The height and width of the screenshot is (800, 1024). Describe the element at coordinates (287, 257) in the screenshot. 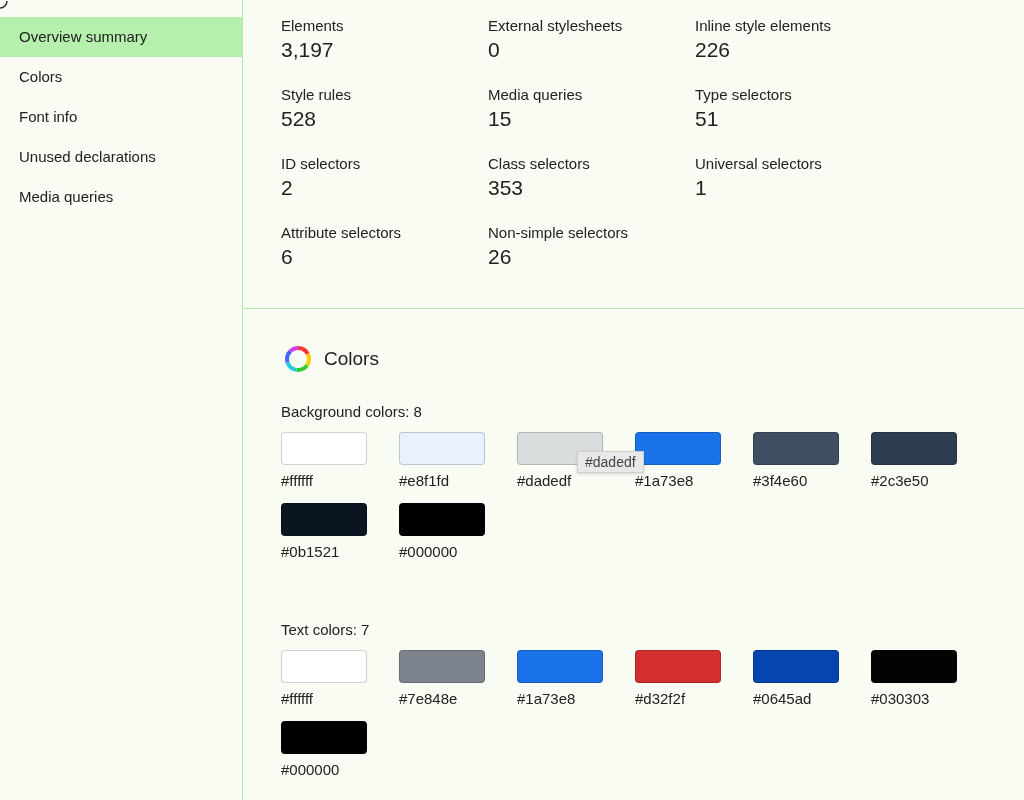

I see `stat-value: 6` at that location.